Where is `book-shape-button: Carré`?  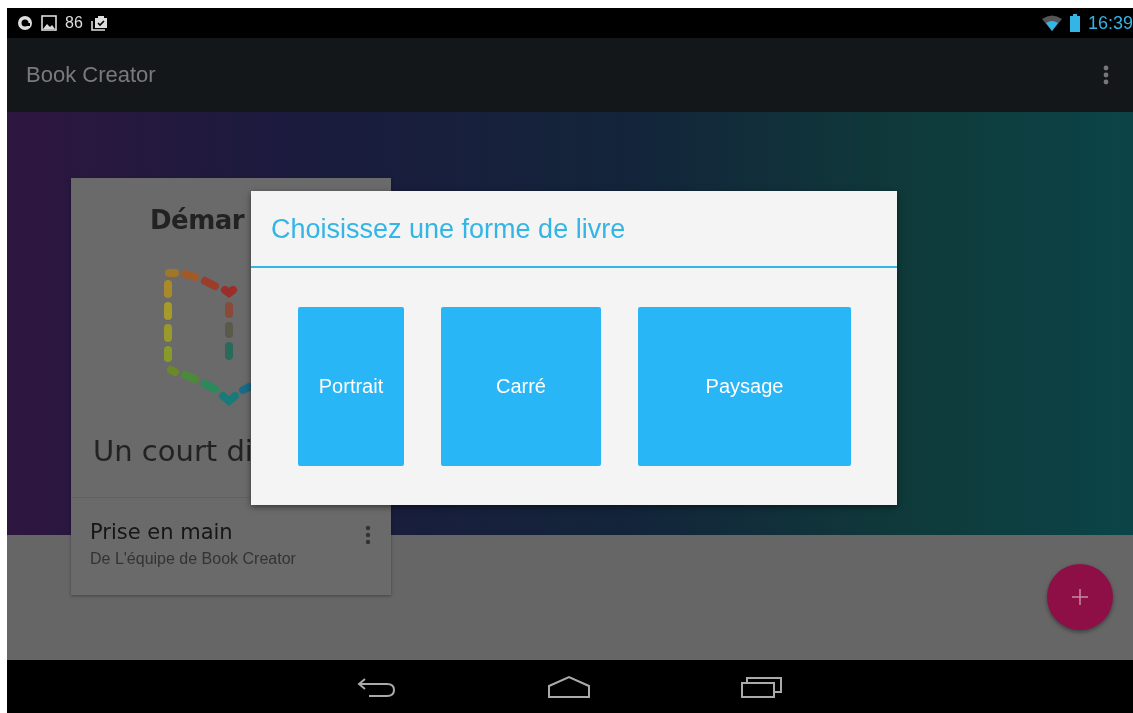 book-shape-button: Carré is located at coordinates (521, 386).